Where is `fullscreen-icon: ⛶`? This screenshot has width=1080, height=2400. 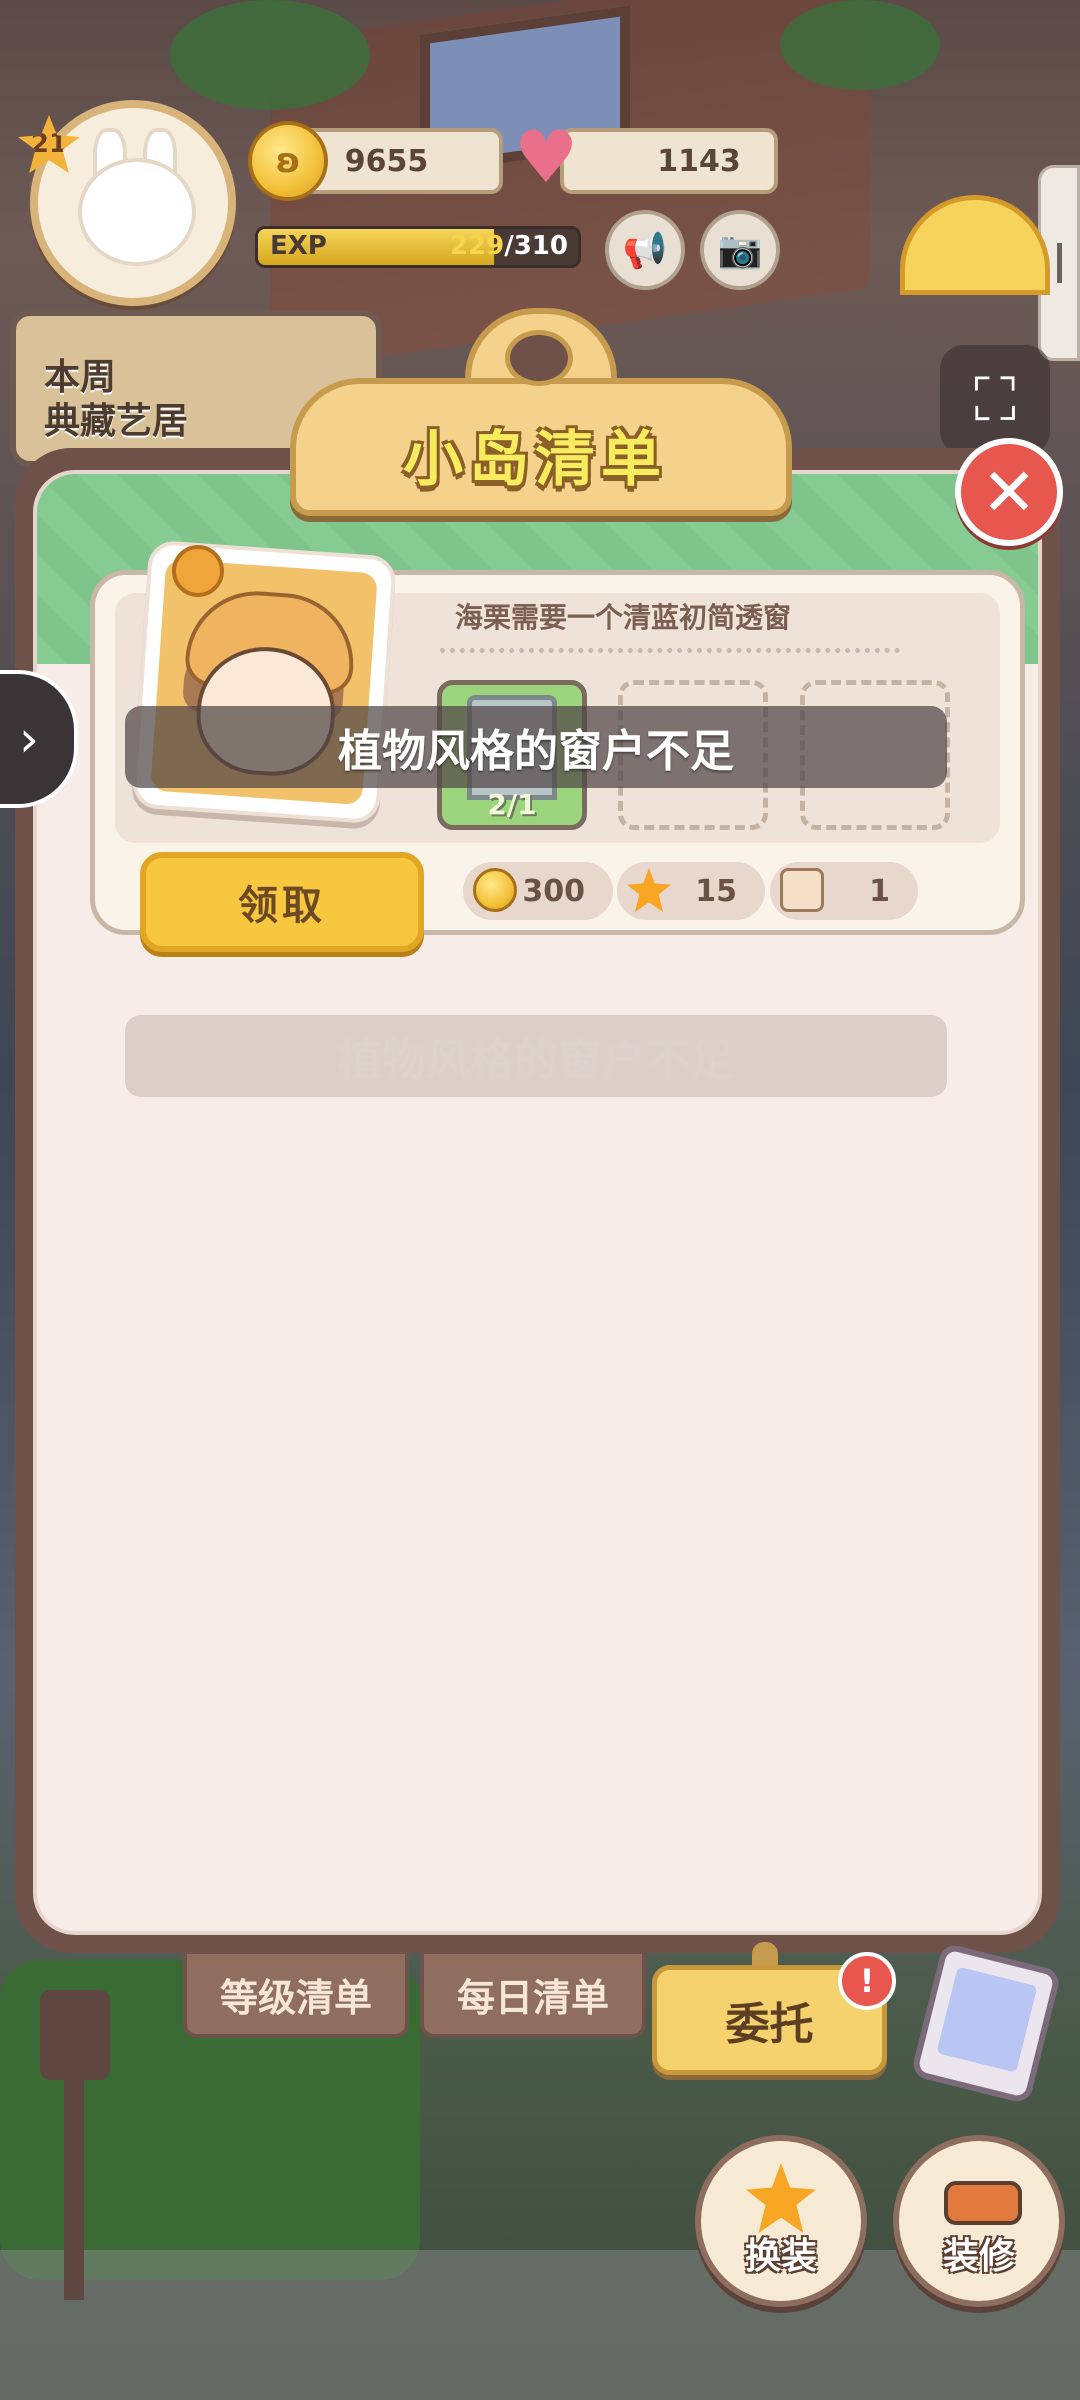 fullscreen-icon: ⛶ is located at coordinates (995, 400).